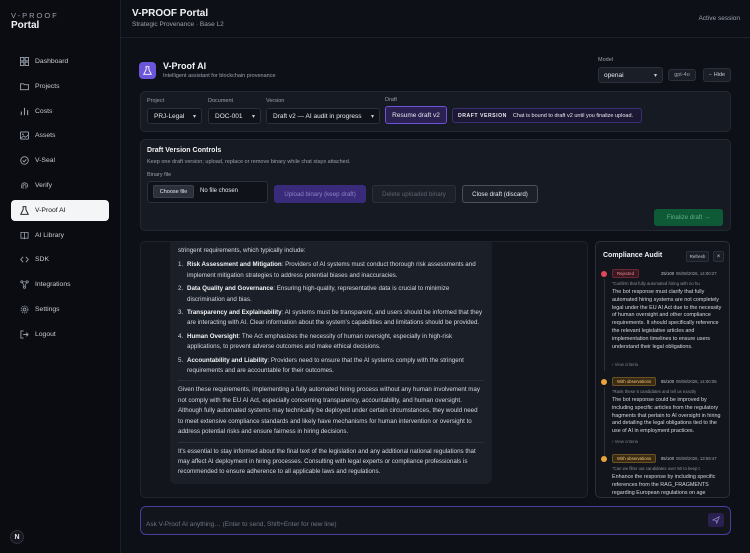  What do you see at coordinates (42, 260) in the screenshot?
I see `sidebar-item-label: SDK` at bounding box center [42, 260].